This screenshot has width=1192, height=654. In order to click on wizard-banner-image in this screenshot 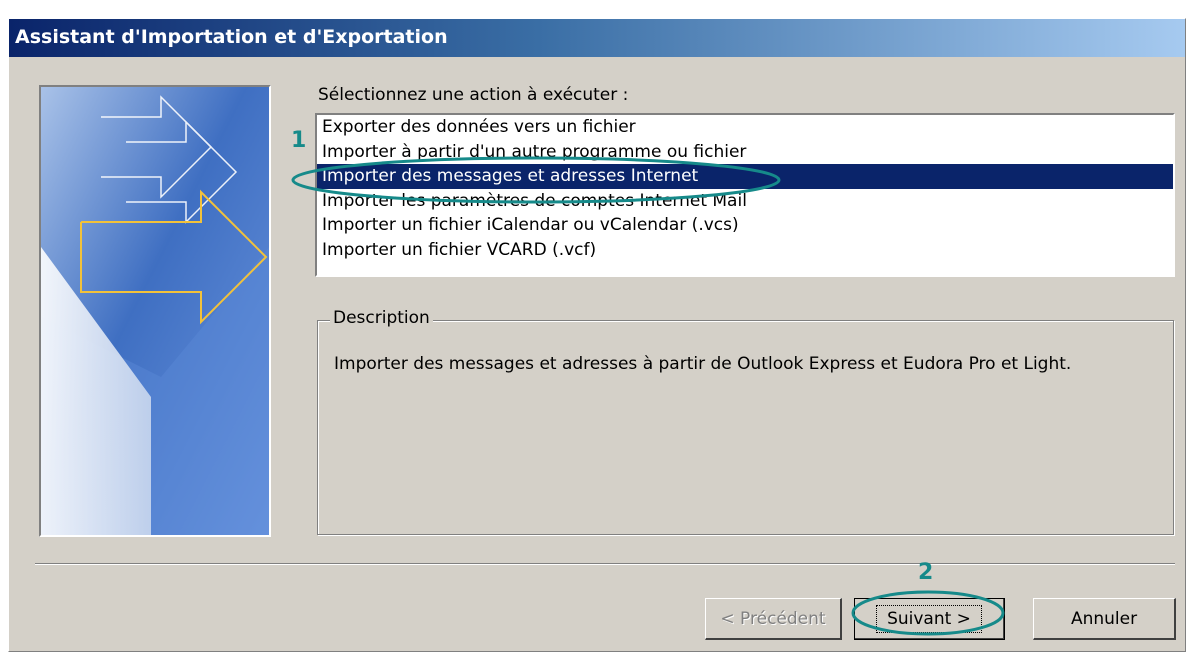, I will do `click(155, 311)`.